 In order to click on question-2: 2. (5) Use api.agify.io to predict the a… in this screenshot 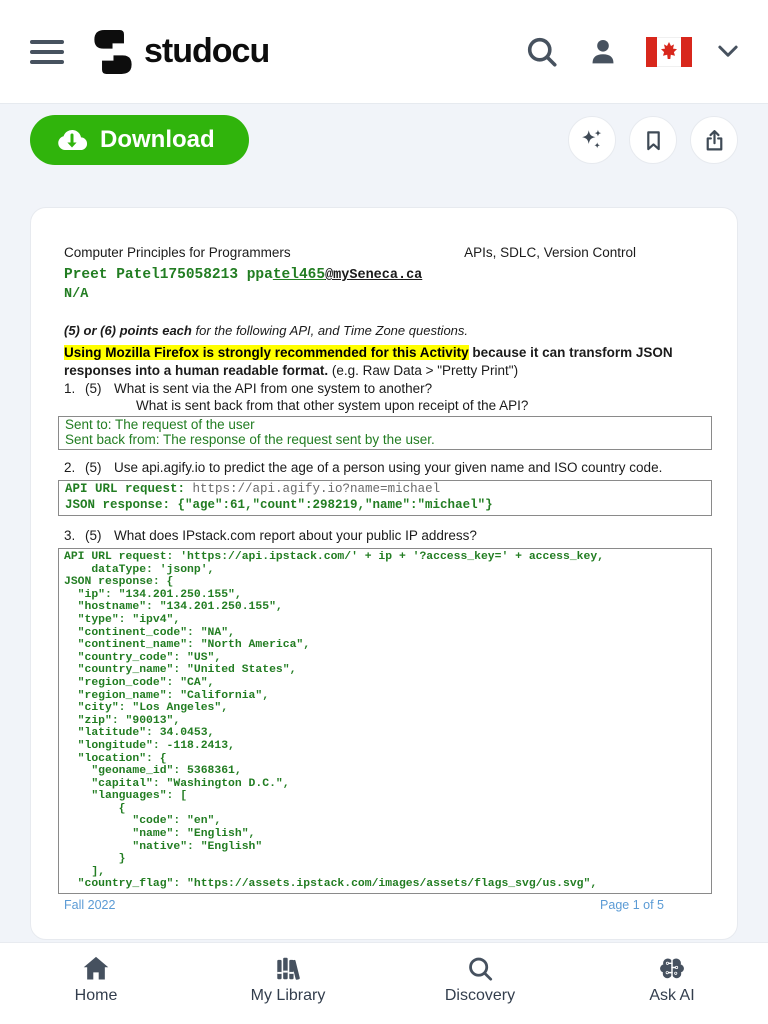, I will do `click(384, 468)`.